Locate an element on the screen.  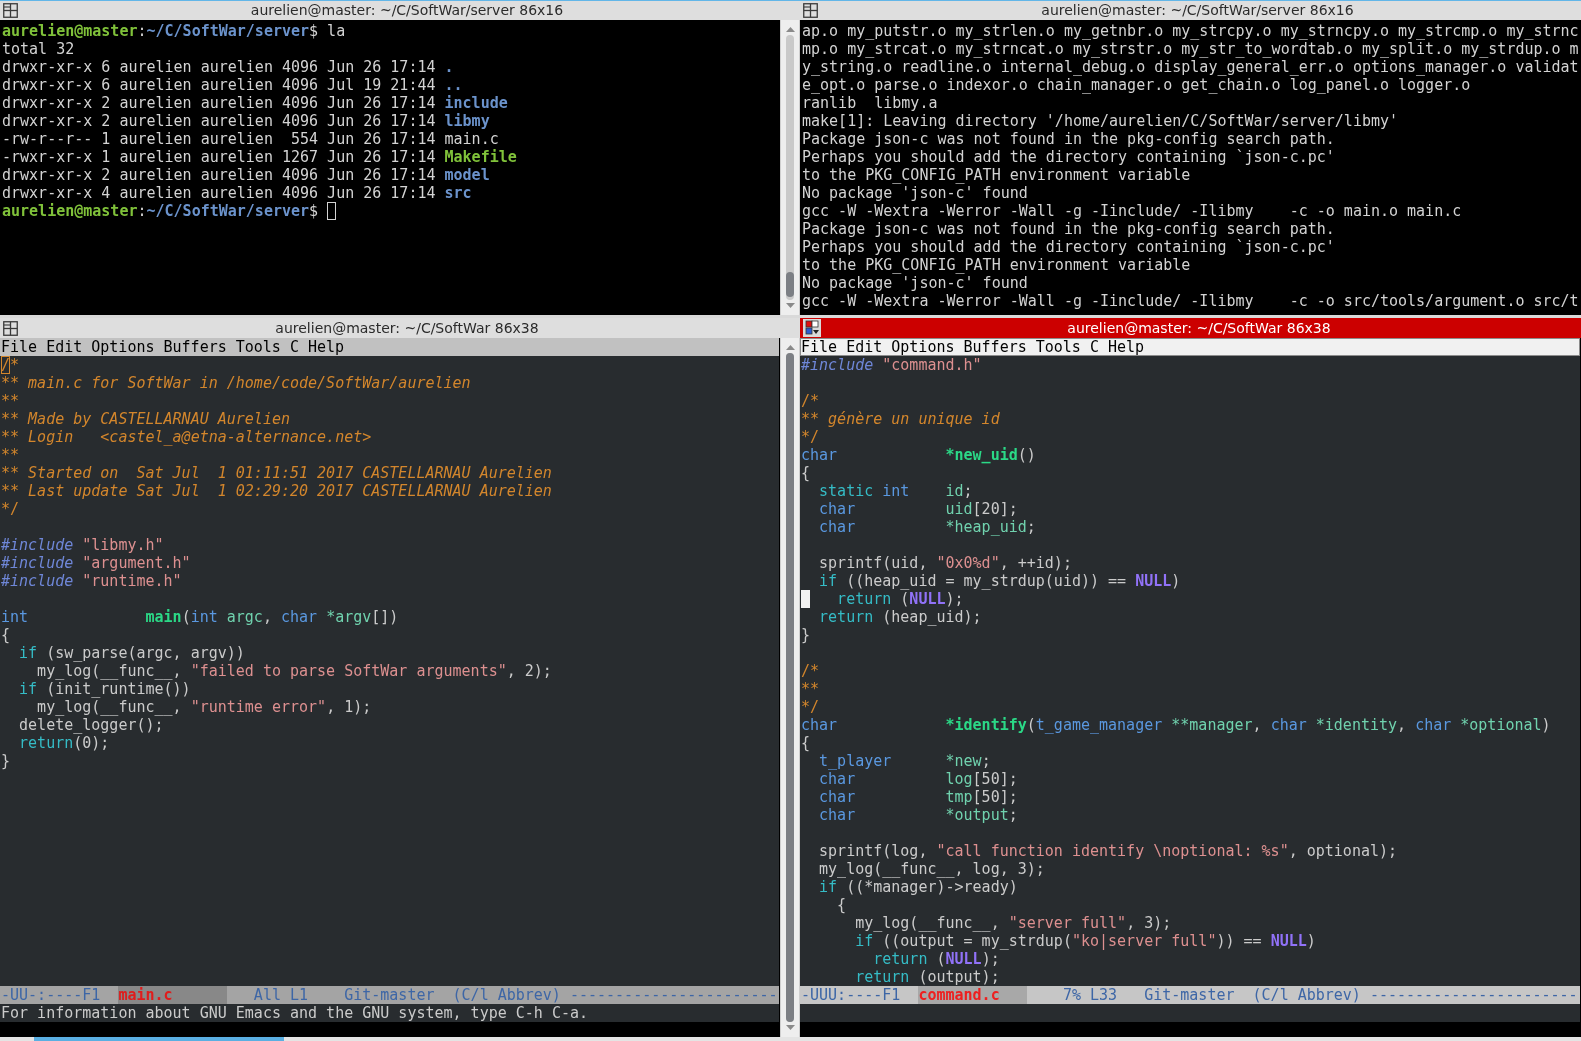
code-line: char *output; is located at coordinates (918, 815).